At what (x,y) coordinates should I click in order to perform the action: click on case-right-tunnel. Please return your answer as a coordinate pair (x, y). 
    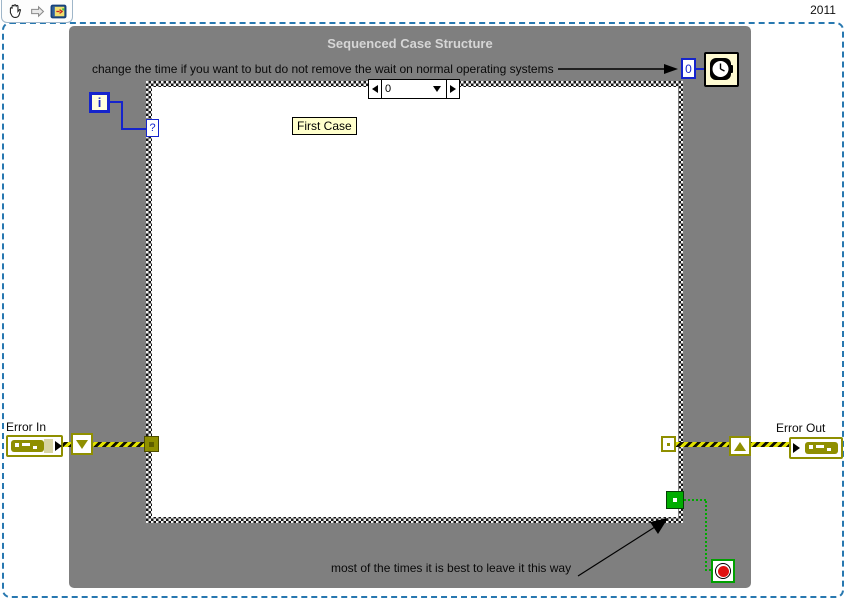
    Looking at the image, I should click on (668, 444).